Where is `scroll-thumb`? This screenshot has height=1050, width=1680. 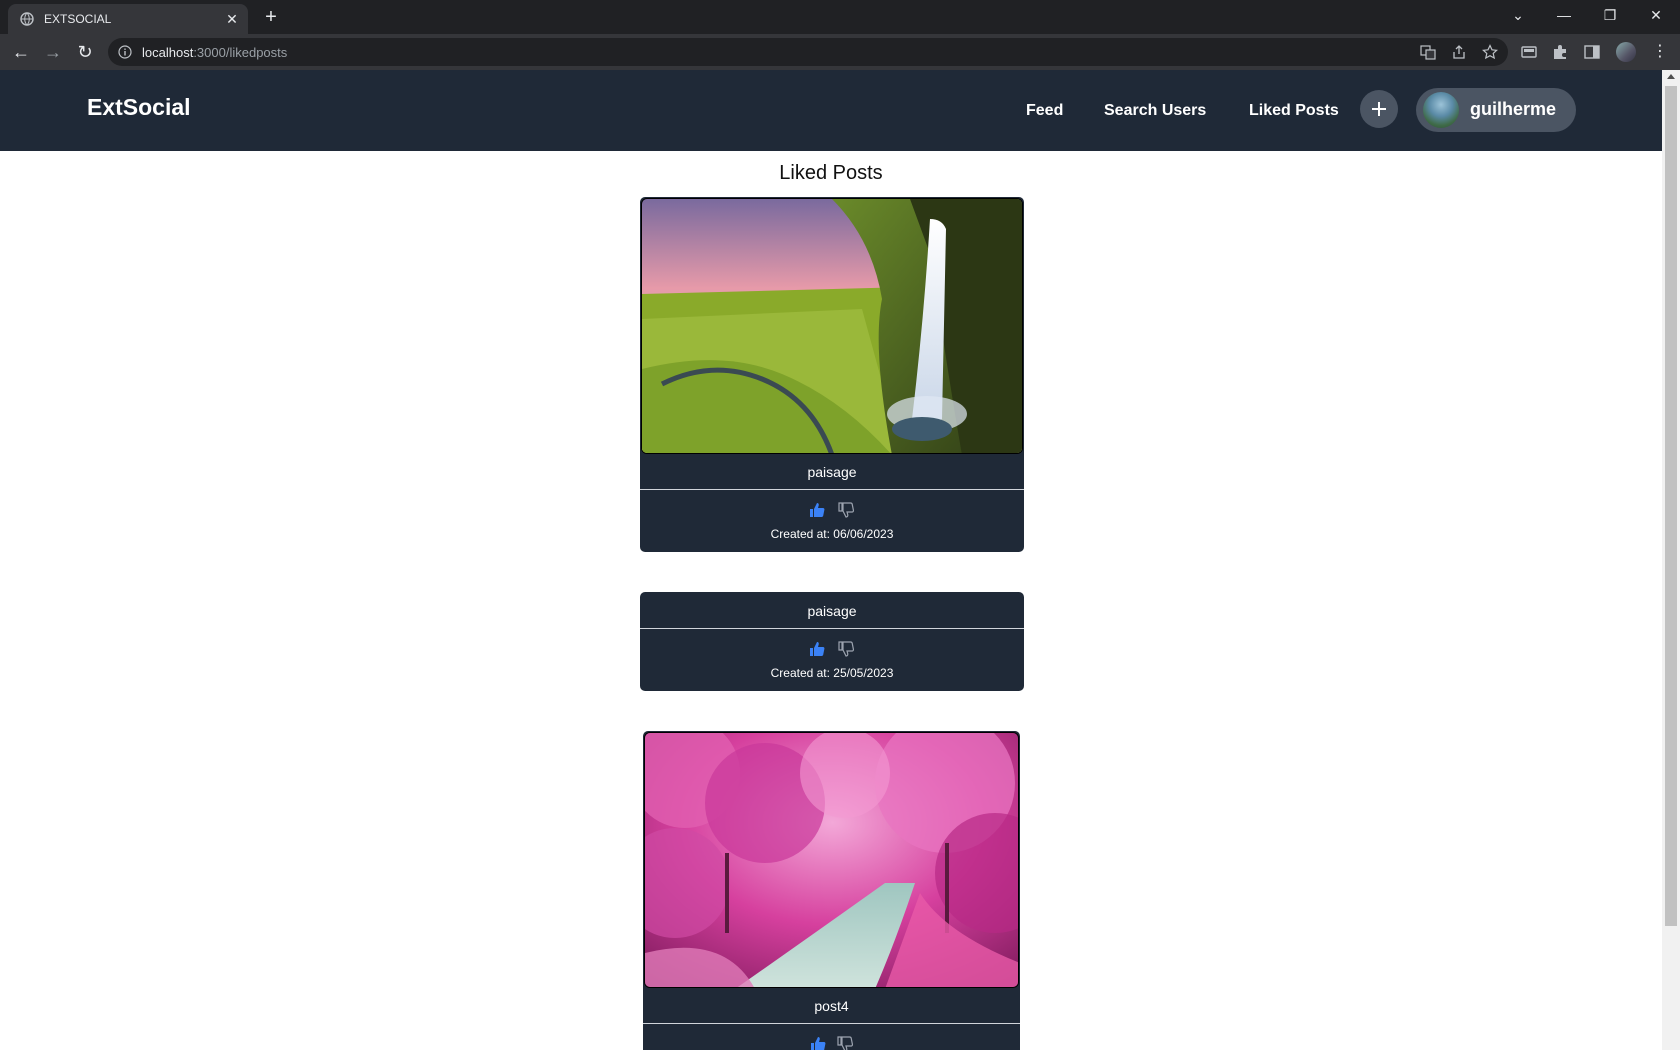
scroll-thumb is located at coordinates (1671, 506).